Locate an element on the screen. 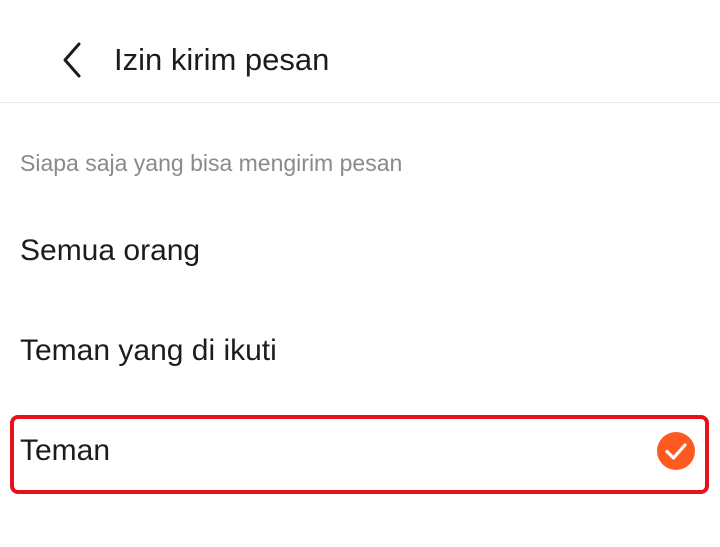 Image resolution: width=720 pixels, height=547 pixels. option-followed-friends: Teman yang di ikuti is located at coordinates (360, 351).